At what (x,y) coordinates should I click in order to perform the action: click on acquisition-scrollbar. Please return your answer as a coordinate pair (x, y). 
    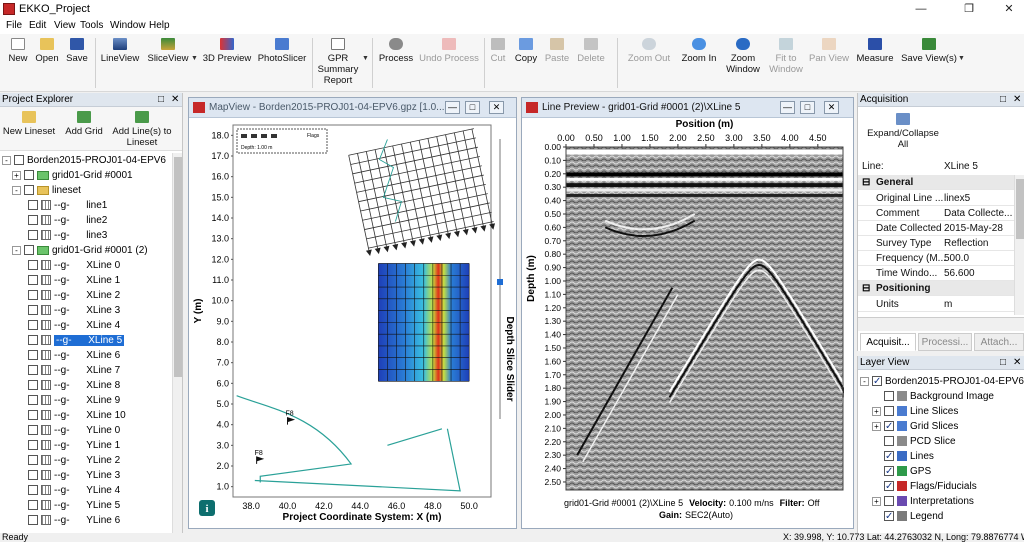
    Looking at the image, I should click on (1019, 245).